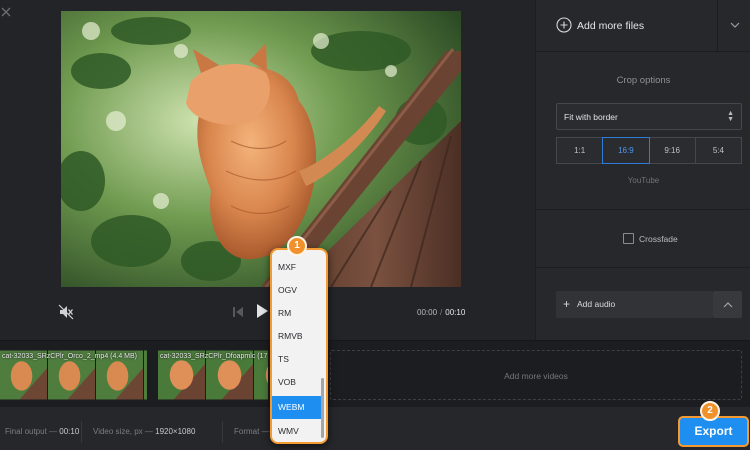  I want to click on timeline-clip: cat-32033_SRzCPlr_Orco_2_mp4 (4.4 MB), so click(73, 375).